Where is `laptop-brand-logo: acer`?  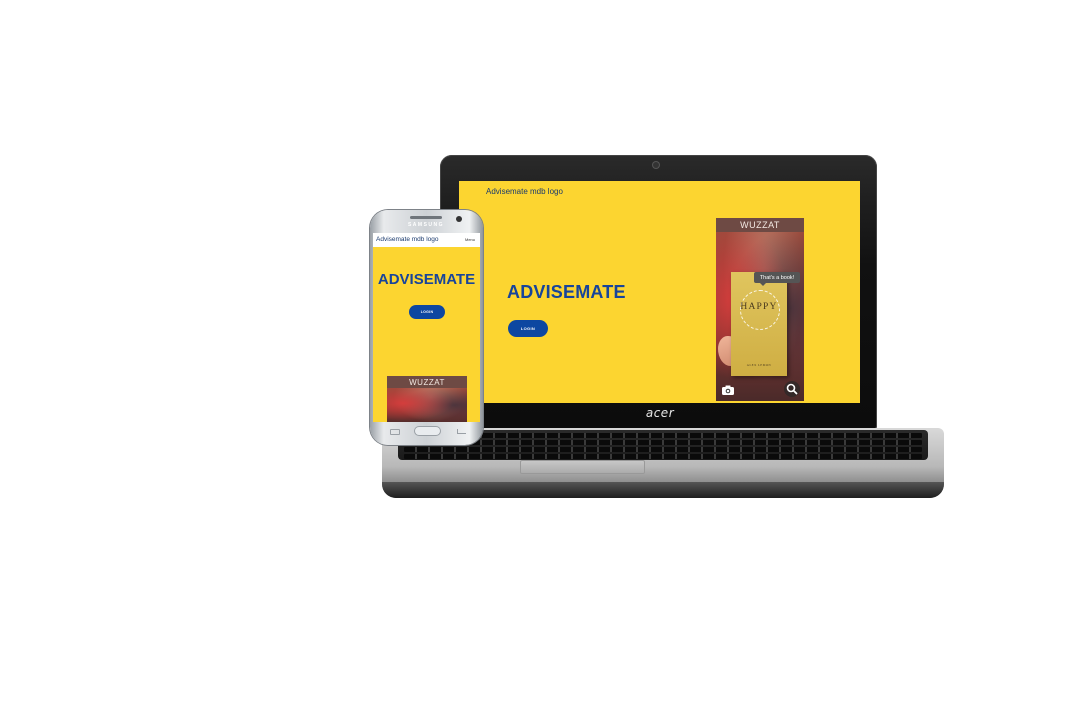 laptop-brand-logo: acer is located at coordinates (660, 413).